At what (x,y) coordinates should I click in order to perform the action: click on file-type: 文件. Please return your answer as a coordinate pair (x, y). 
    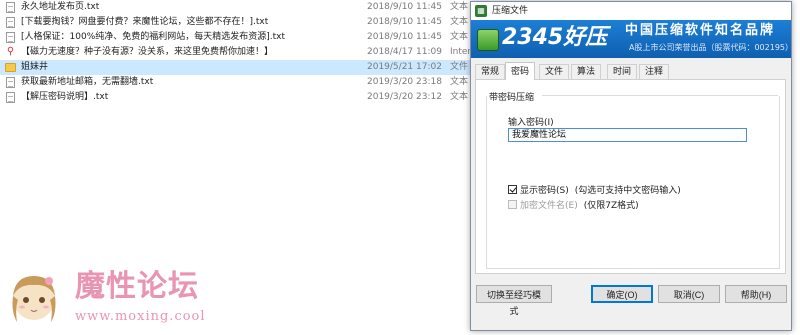
    Looking at the image, I should click on (459, 67).